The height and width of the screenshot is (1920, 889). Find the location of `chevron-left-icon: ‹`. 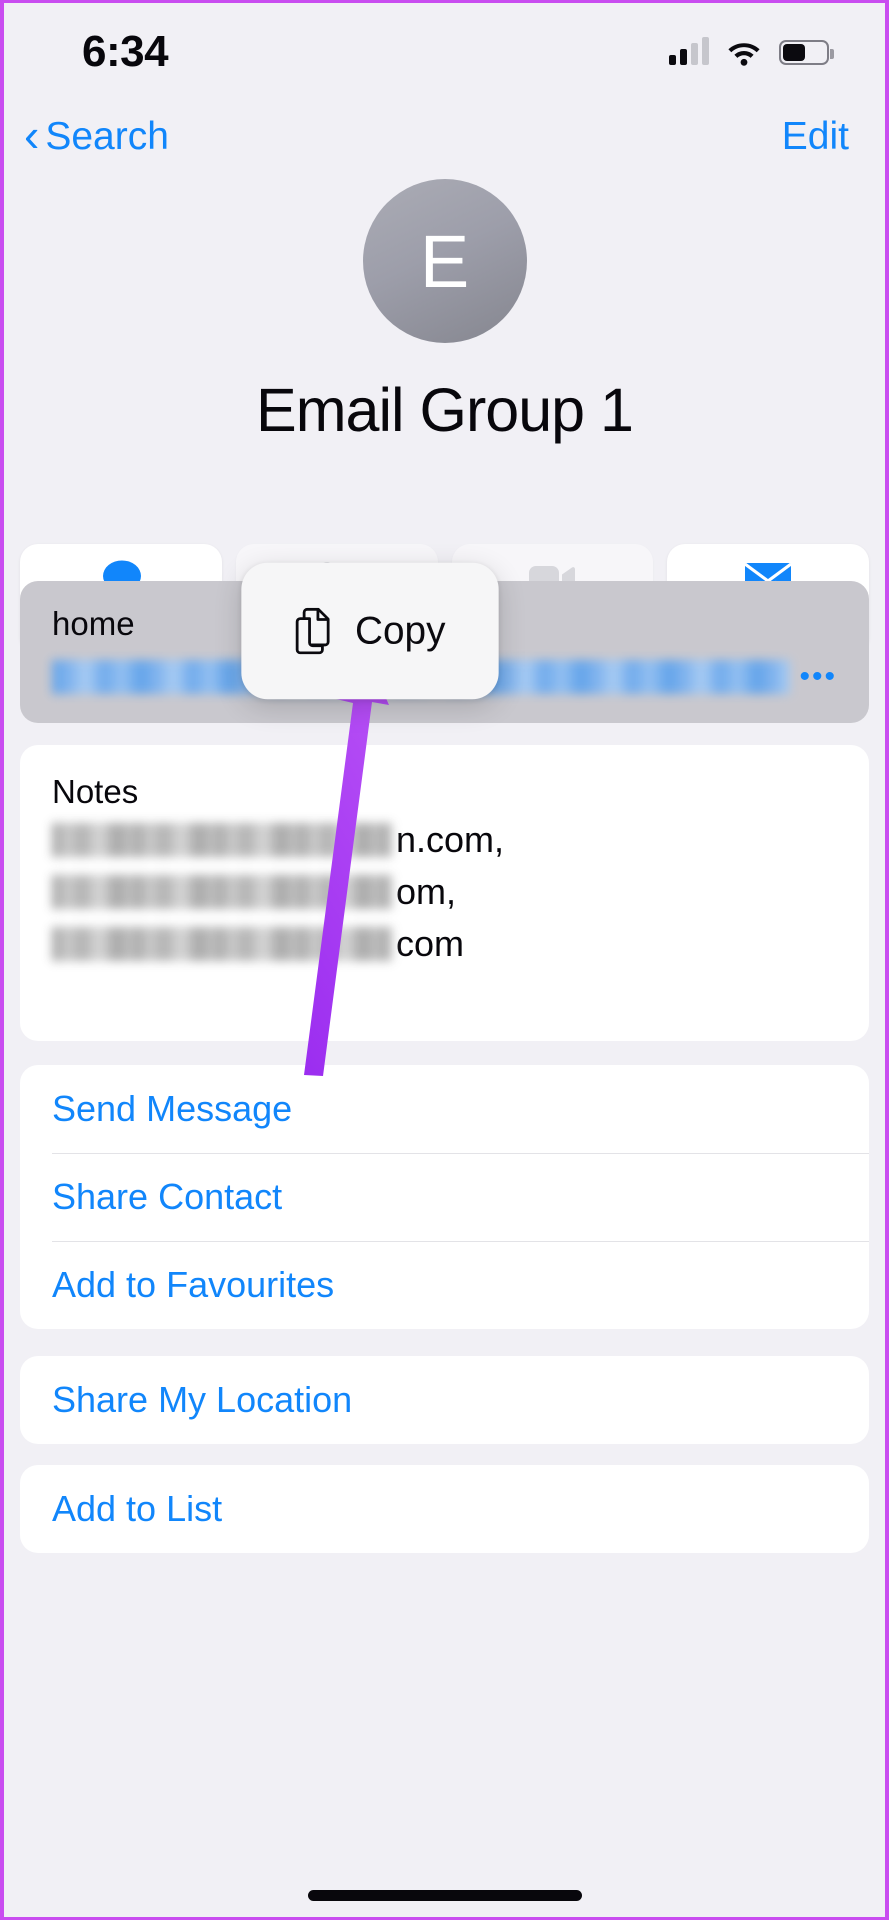

chevron-left-icon: ‹ is located at coordinates (32, 135).